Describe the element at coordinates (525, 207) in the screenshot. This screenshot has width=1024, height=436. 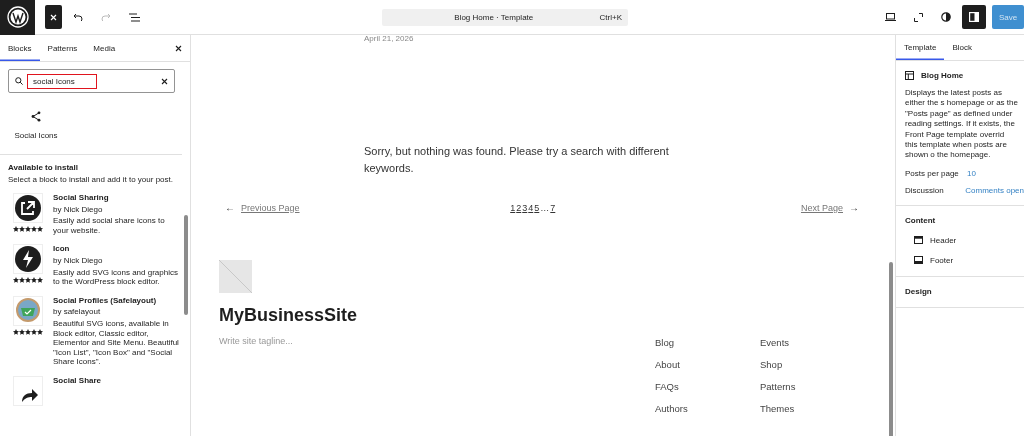
I see `page-number: 3` at that location.